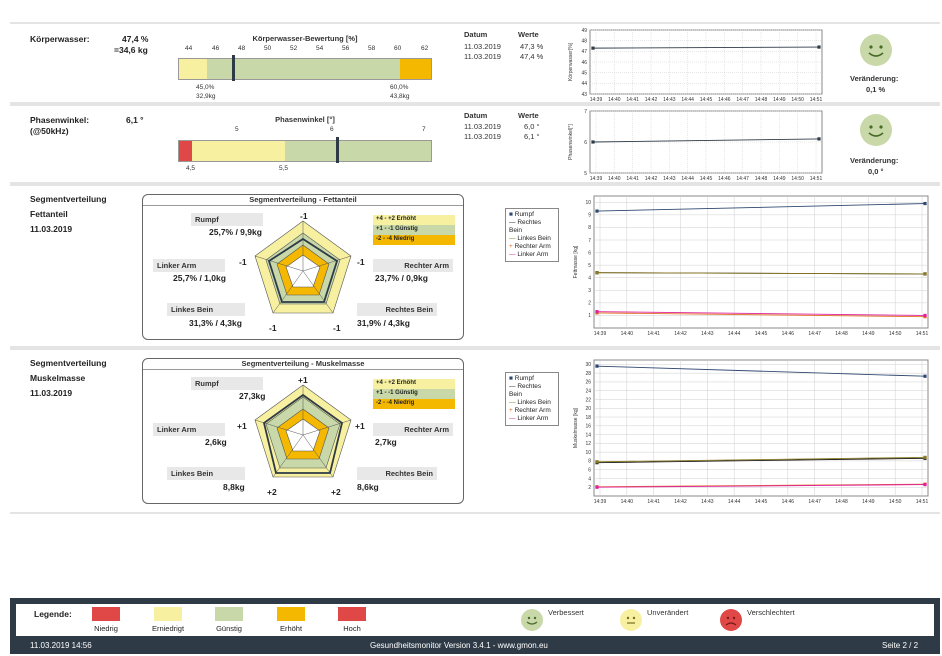 Image resolution: width=942 pixels, height=656 pixels. I want to click on status-unchanged-label: Unverändert, so click(668, 612).